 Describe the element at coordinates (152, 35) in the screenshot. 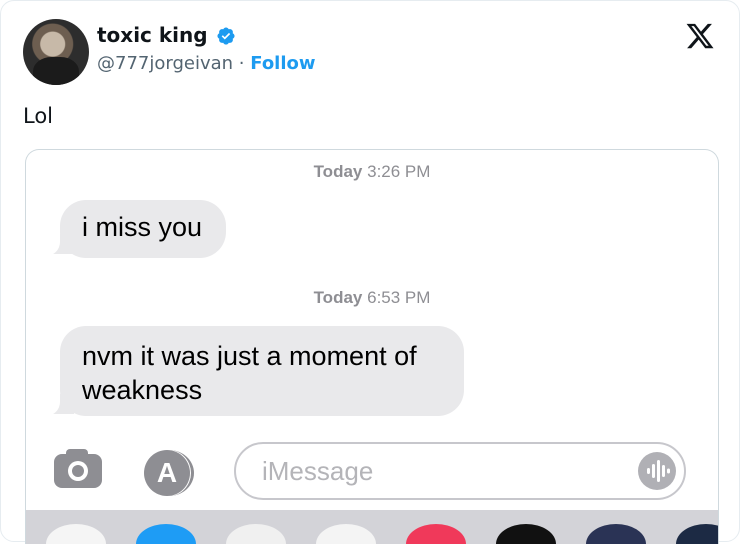

I see `display-name: toxic king` at that location.